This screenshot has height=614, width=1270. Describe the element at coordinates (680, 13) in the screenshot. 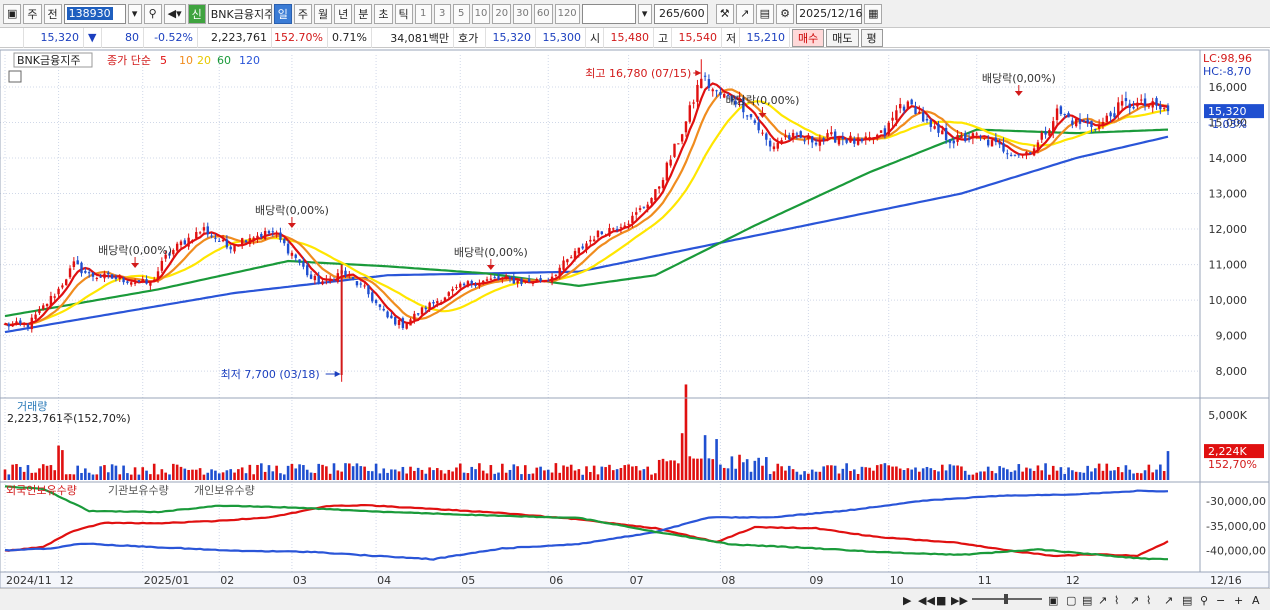

I see `count-input: 265/600` at that location.